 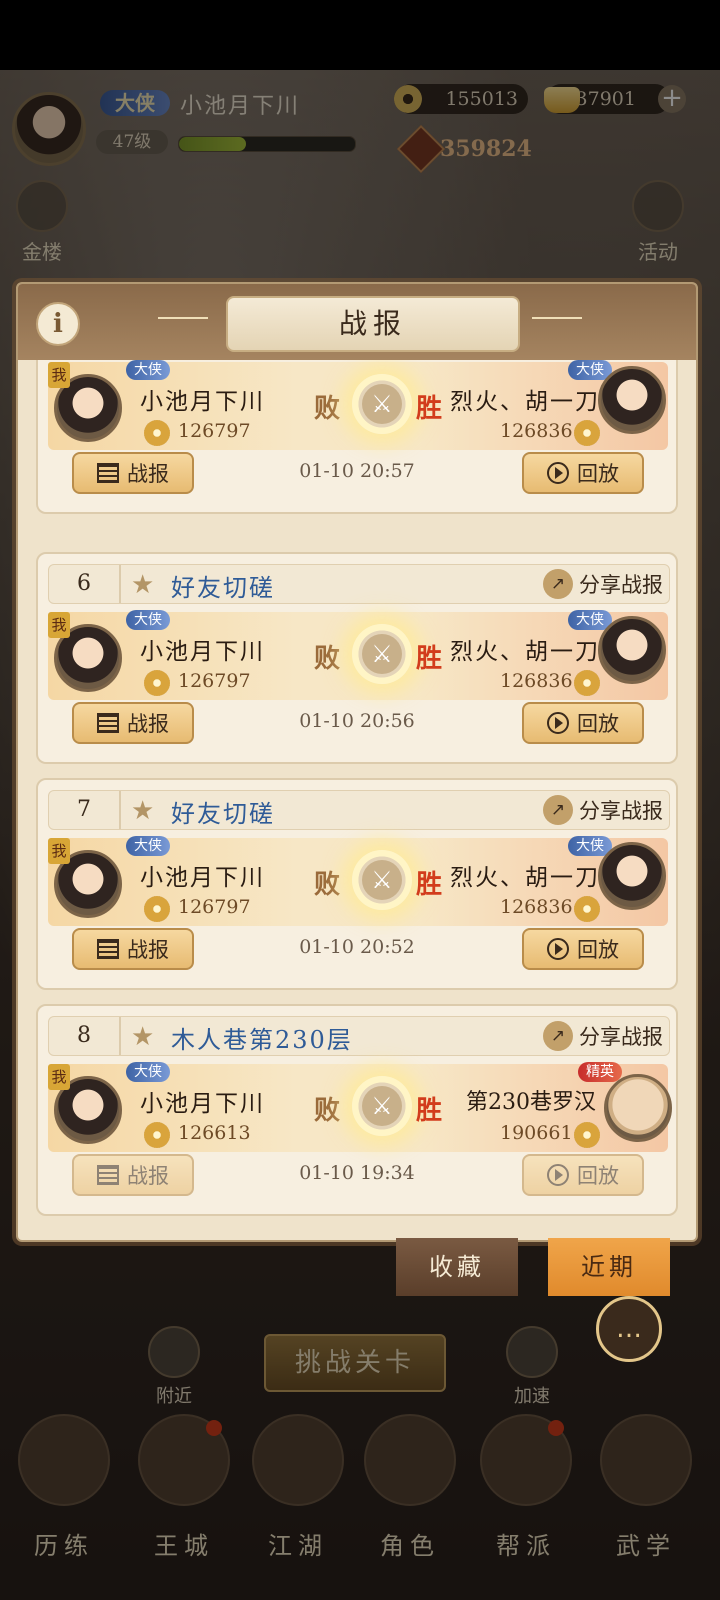 What do you see at coordinates (262, 1040) in the screenshot?
I see `battle-type: 木人巷第230层` at bounding box center [262, 1040].